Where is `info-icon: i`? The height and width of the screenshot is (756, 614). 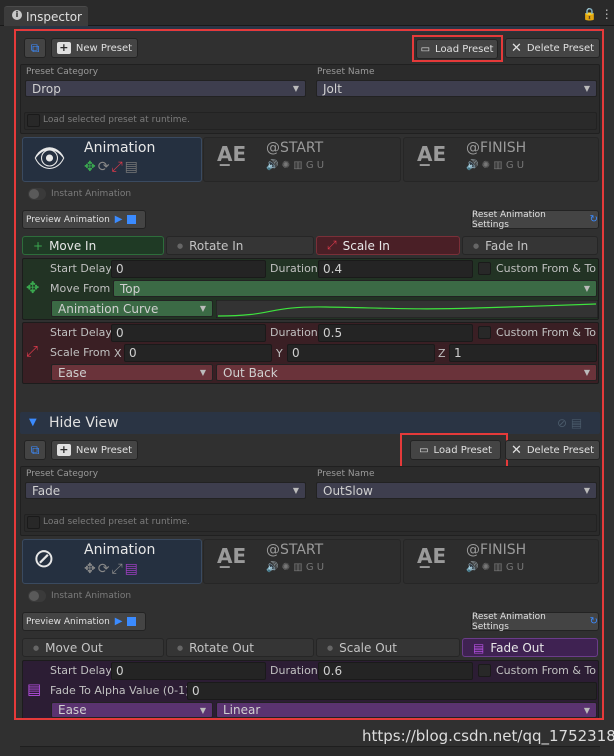 info-icon: i is located at coordinates (17, 15).